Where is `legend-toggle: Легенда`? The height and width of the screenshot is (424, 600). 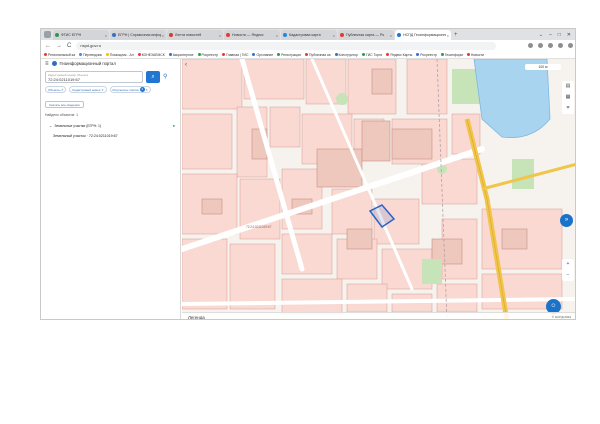 legend-toggle: Легенда is located at coordinates (196, 317).